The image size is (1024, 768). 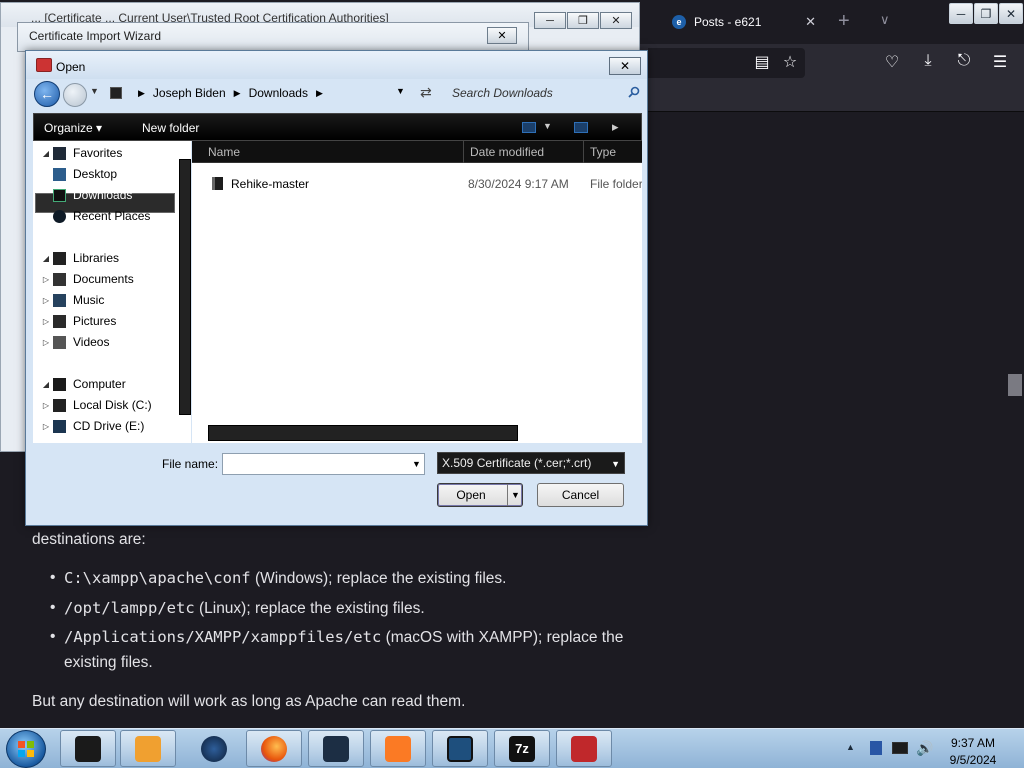 What do you see at coordinates (547, 126) in the screenshot?
I see `view-options-dropdown-icon: ▼` at bounding box center [547, 126].